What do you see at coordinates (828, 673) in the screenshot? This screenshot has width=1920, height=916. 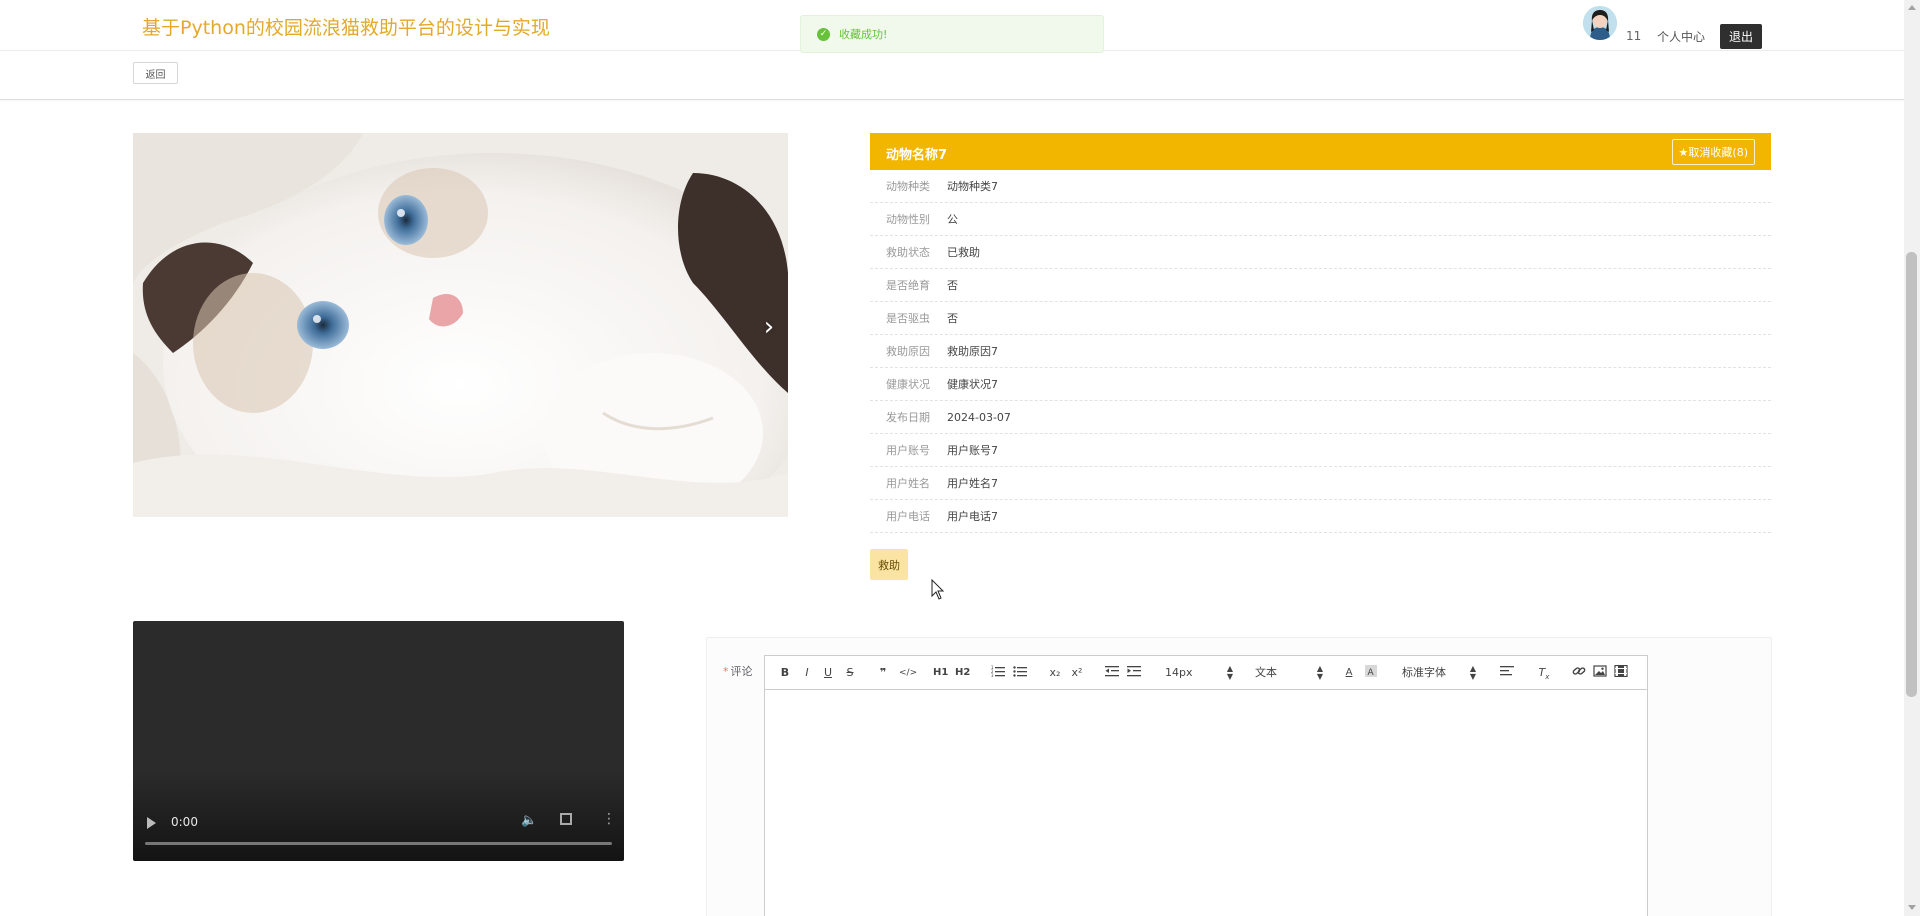 I see `underline-button: U` at bounding box center [828, 673].